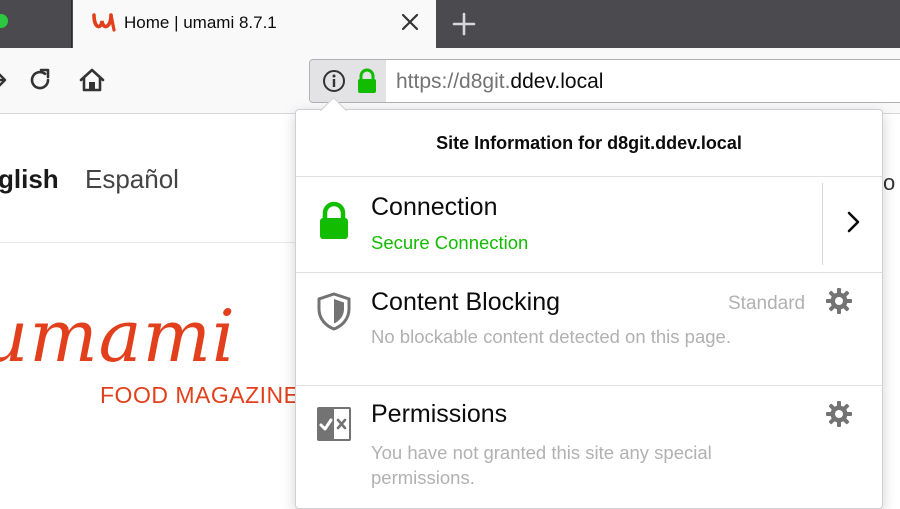 The image size is (900, 509). Describe the element at coordinates (589, 225) in the screenshot. I see `connection-section: Connection Secure Connection` at that location.